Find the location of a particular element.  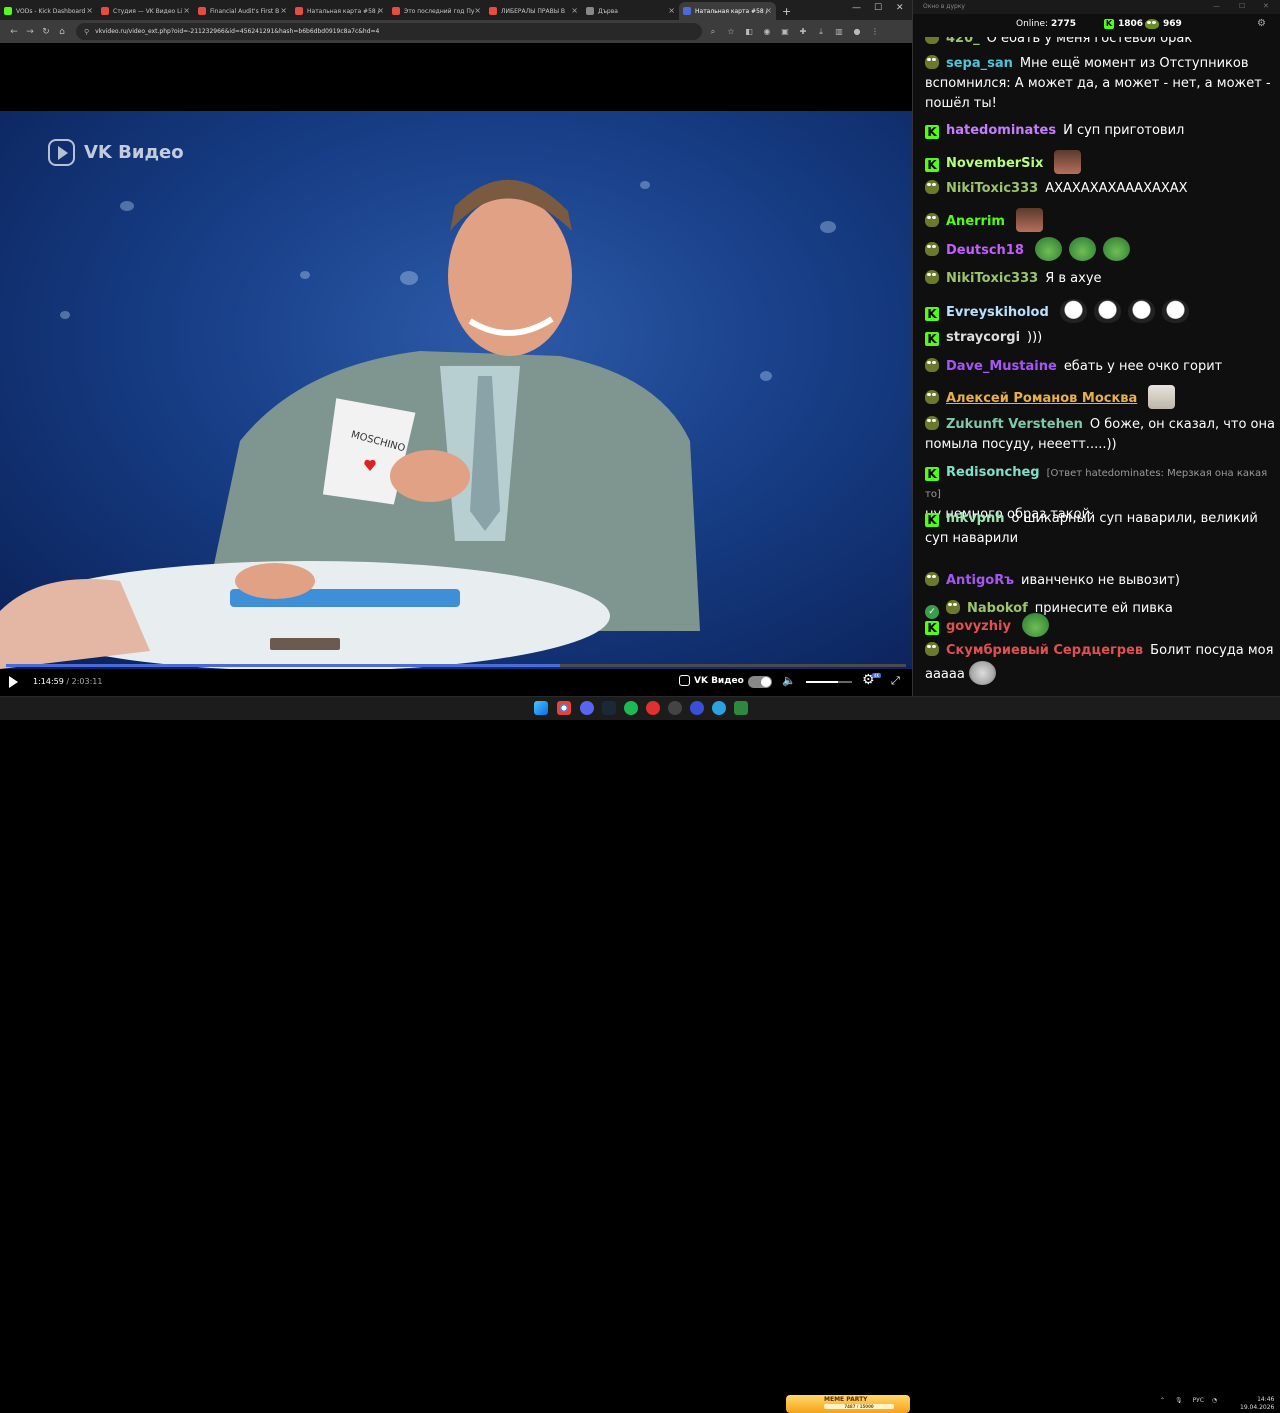

photo-emote-icon is located at coordinates (1029, 220).